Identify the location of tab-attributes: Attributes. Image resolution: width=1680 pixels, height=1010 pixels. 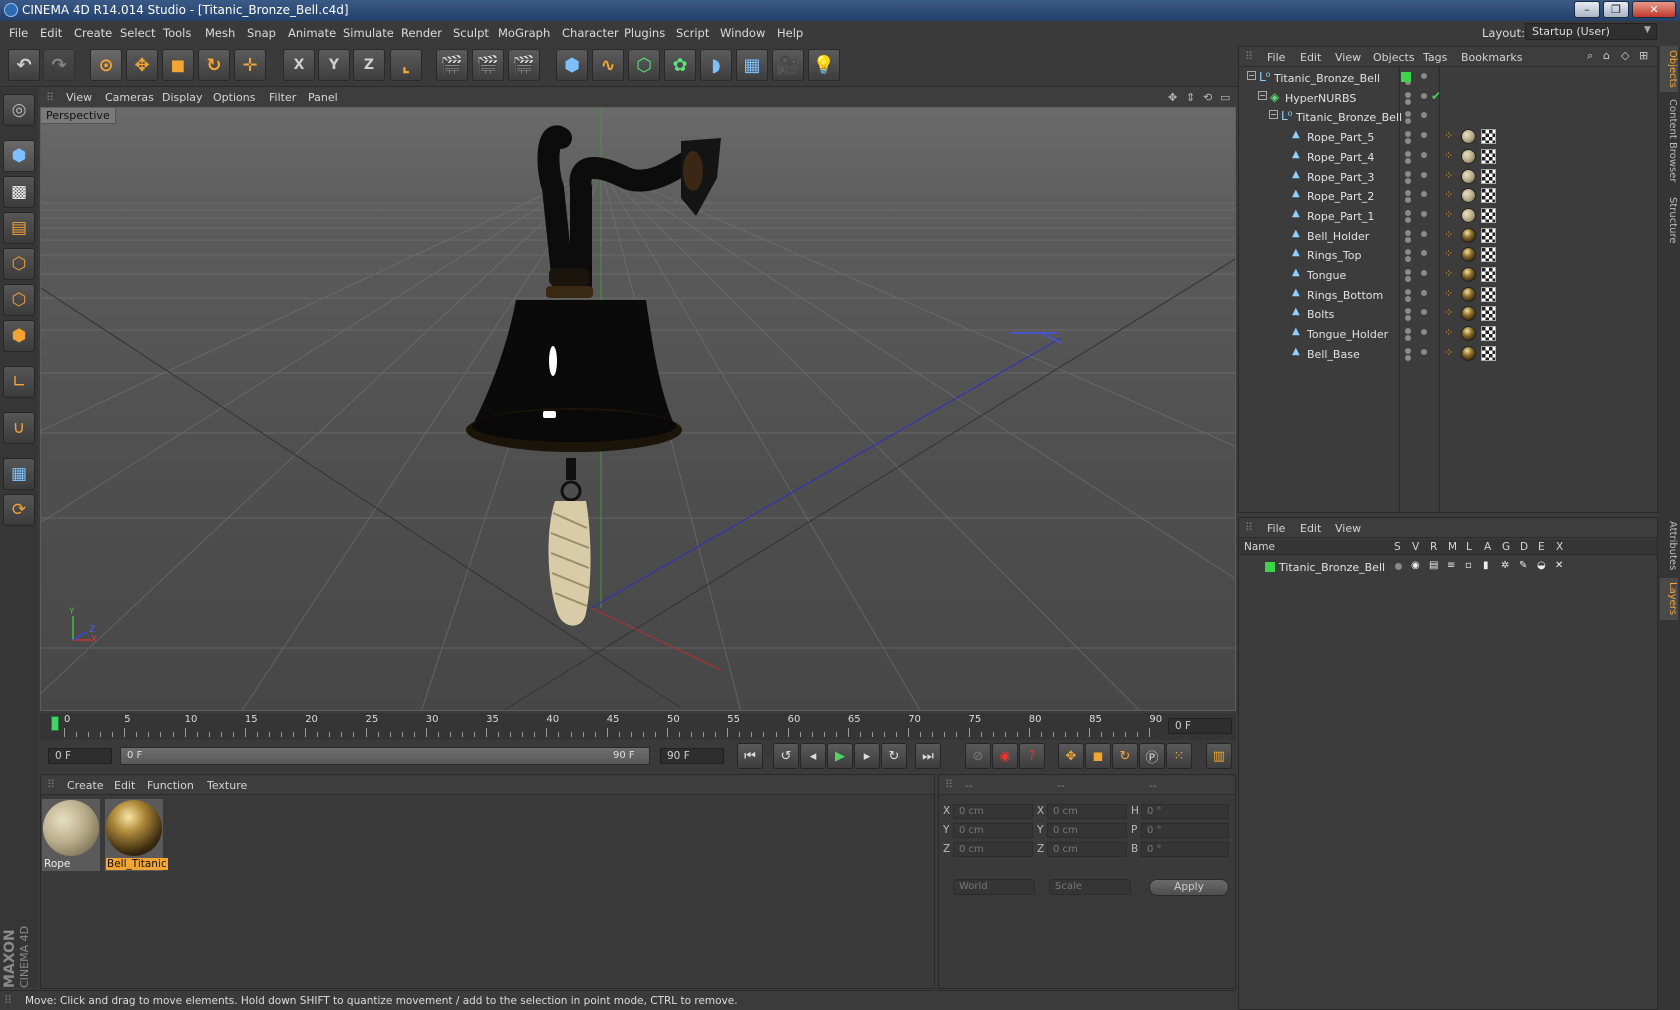
(1669, 546).